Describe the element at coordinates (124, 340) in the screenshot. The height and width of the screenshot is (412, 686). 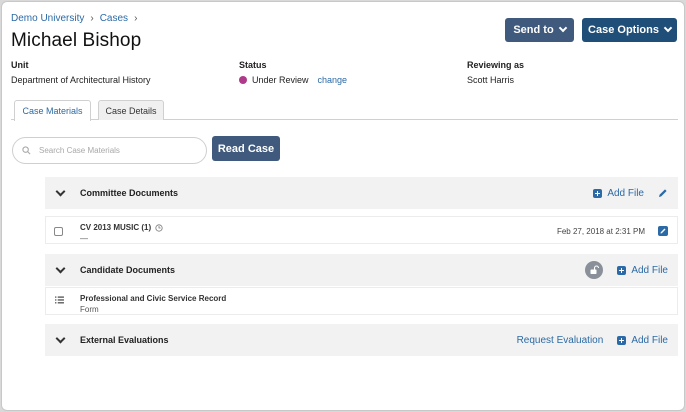
I see `section-title: External Evaluations` at that location.